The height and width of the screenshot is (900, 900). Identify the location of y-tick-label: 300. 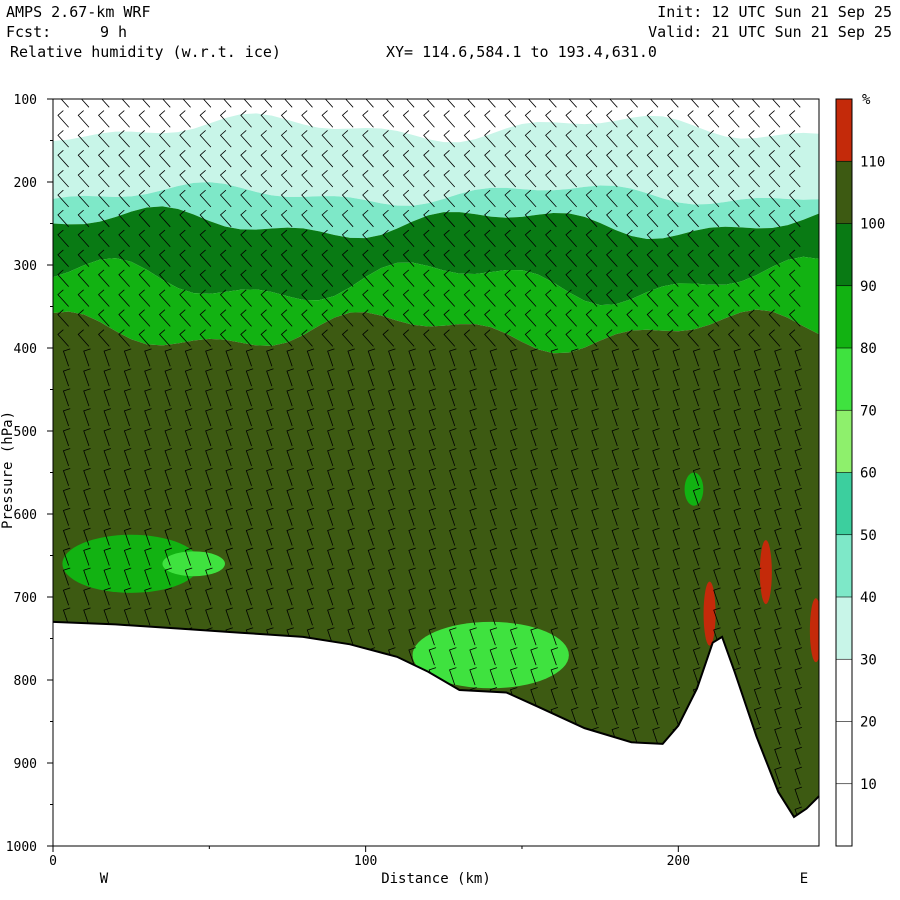
(25, 266).